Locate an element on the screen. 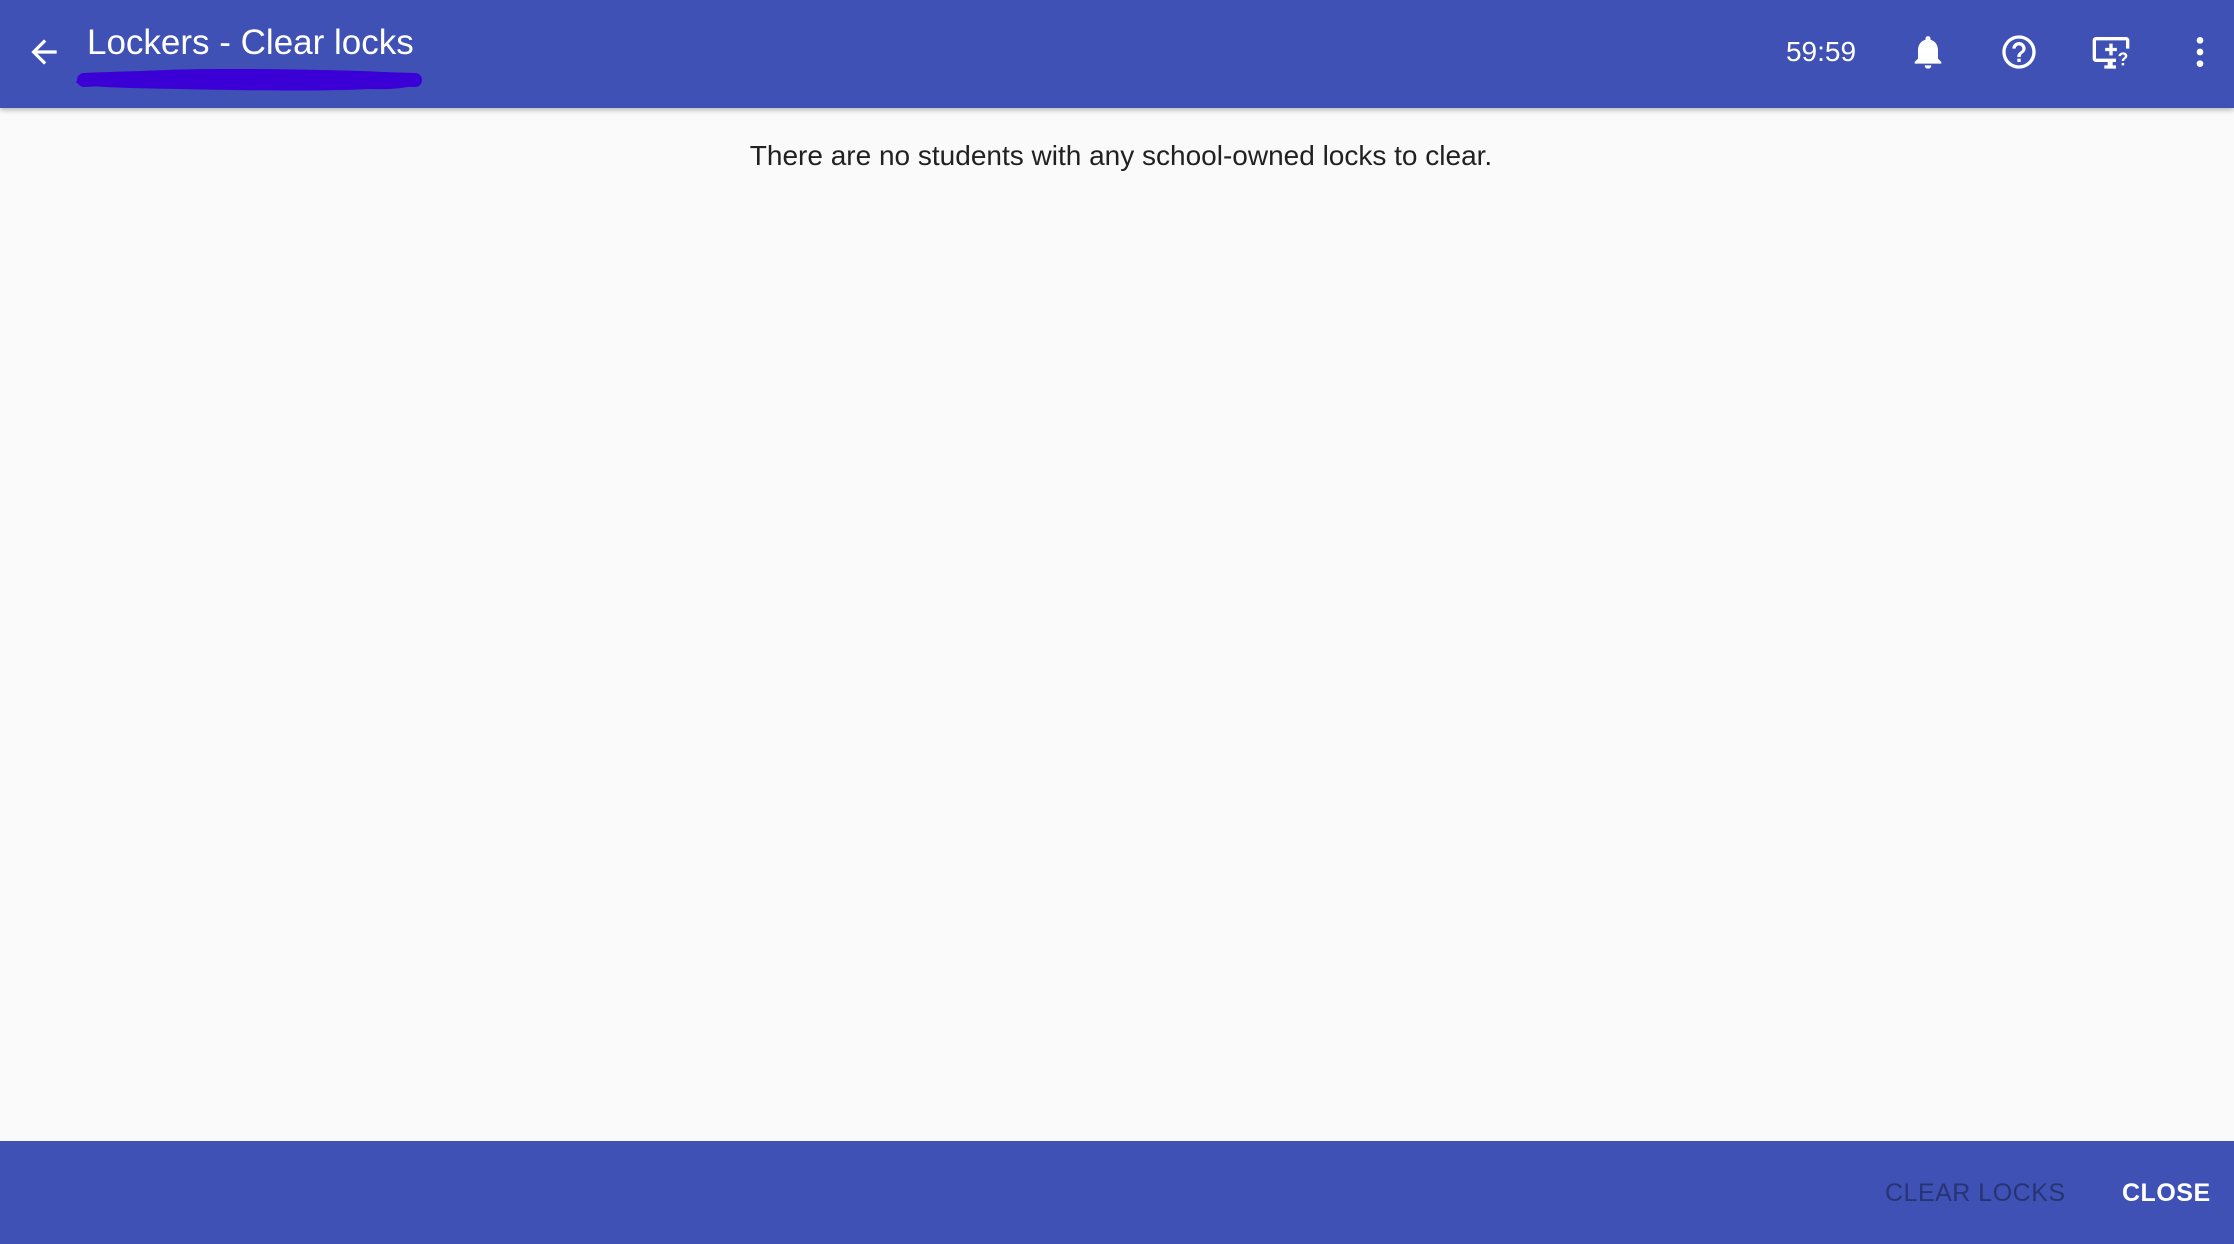 The height and width of the screenshot is (1244, 2234). remote-support-button is located at coordinates (2111, 54).